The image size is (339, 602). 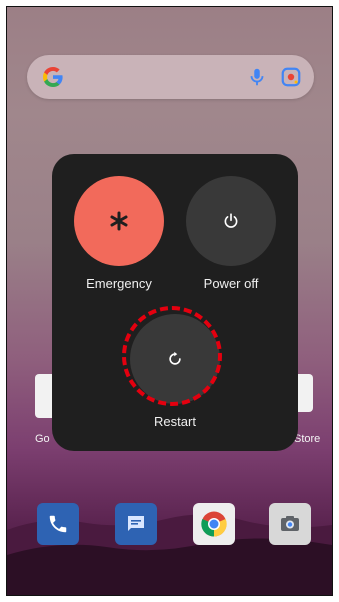 What do you see at coordinates (257, 77) in the screenshot?
I see `mic-icon` at bounding box center [257, 77].